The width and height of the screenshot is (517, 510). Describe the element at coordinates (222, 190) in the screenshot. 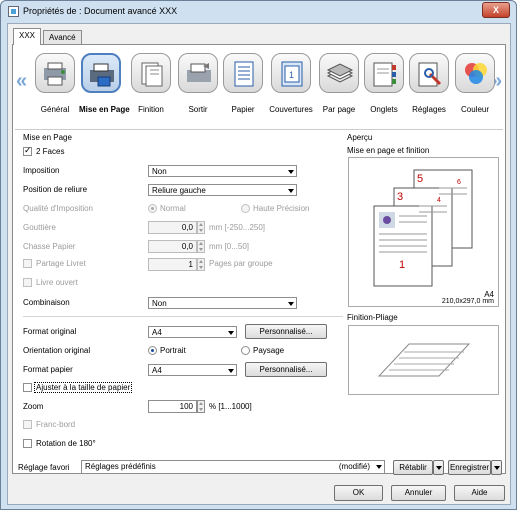

I see `binding-select: Reliure gauche` at that location.